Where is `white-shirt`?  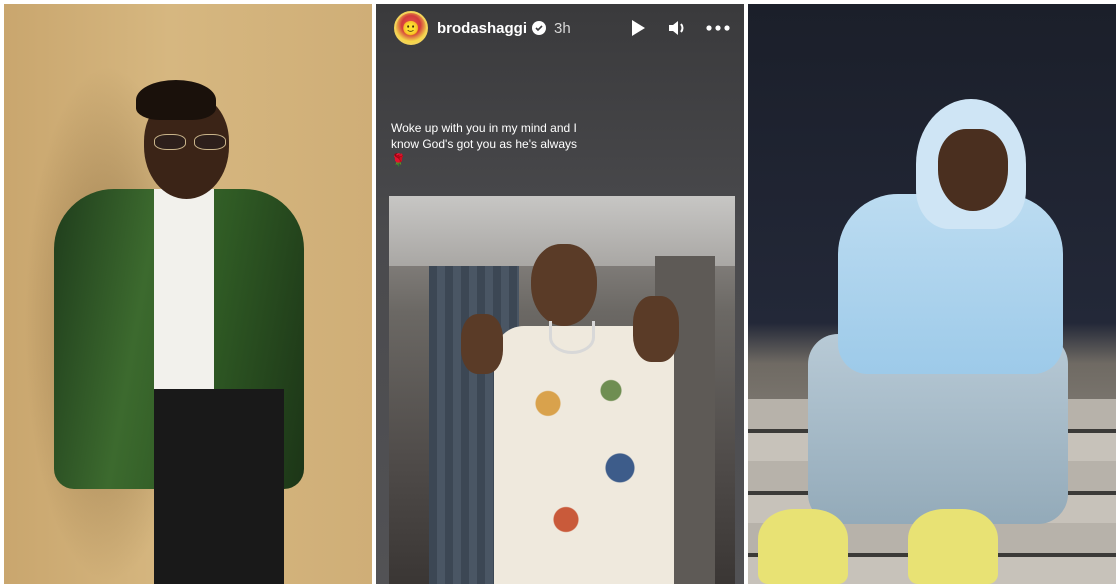
white-shirt is located at coordinates (184, 289).